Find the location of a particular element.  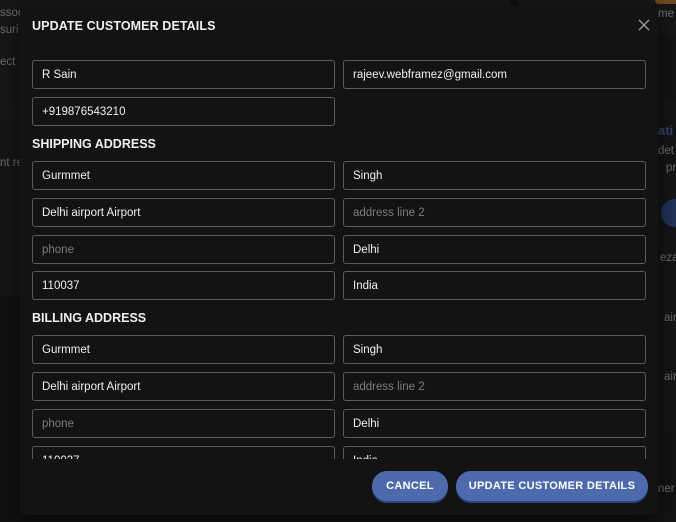

billing-address-line2-field is located at coordinates (494, 386).